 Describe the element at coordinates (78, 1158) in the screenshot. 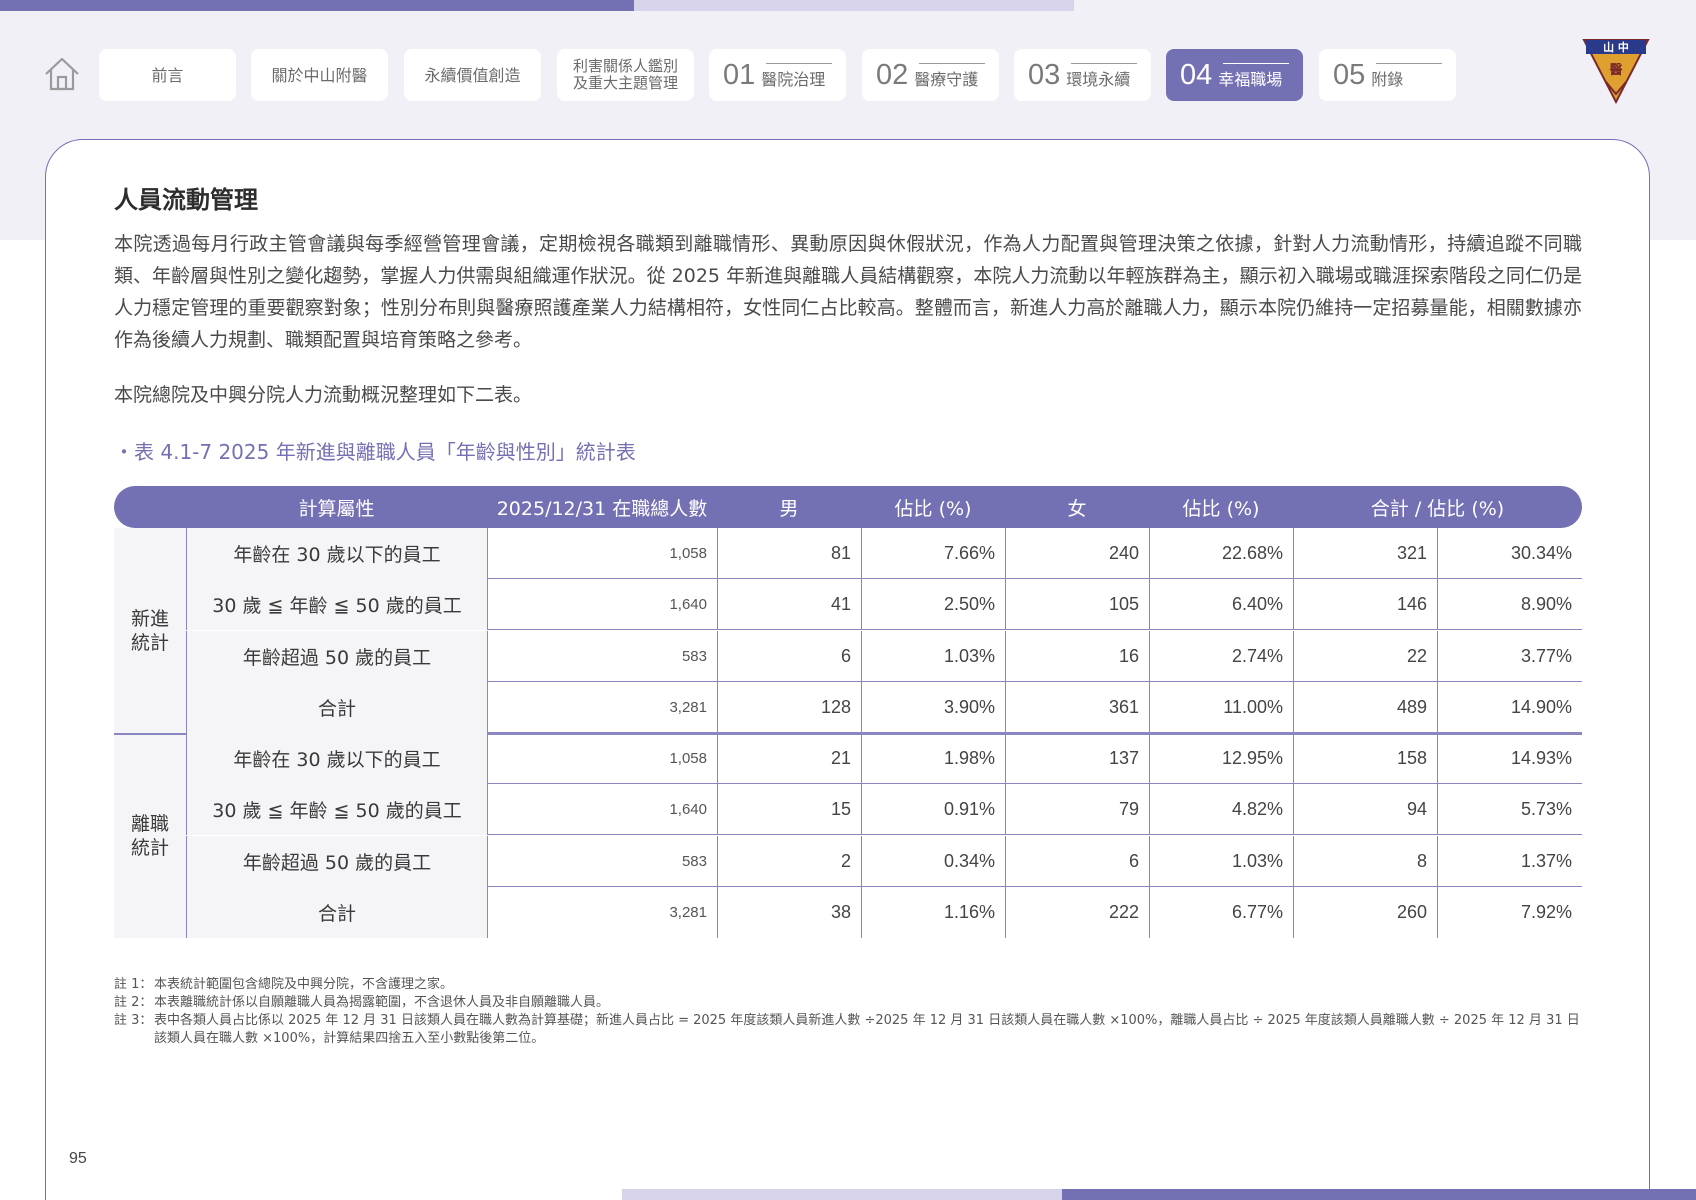

I see `page-number: 95` at that location.